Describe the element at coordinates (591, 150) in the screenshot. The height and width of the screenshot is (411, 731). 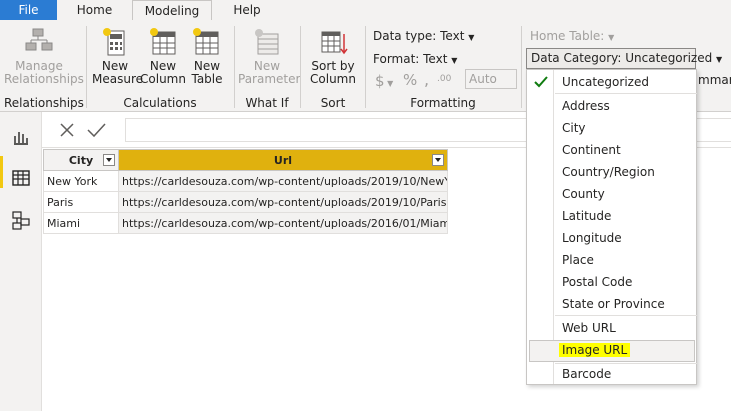
I see `menu-item-continent: Continent` at that location.